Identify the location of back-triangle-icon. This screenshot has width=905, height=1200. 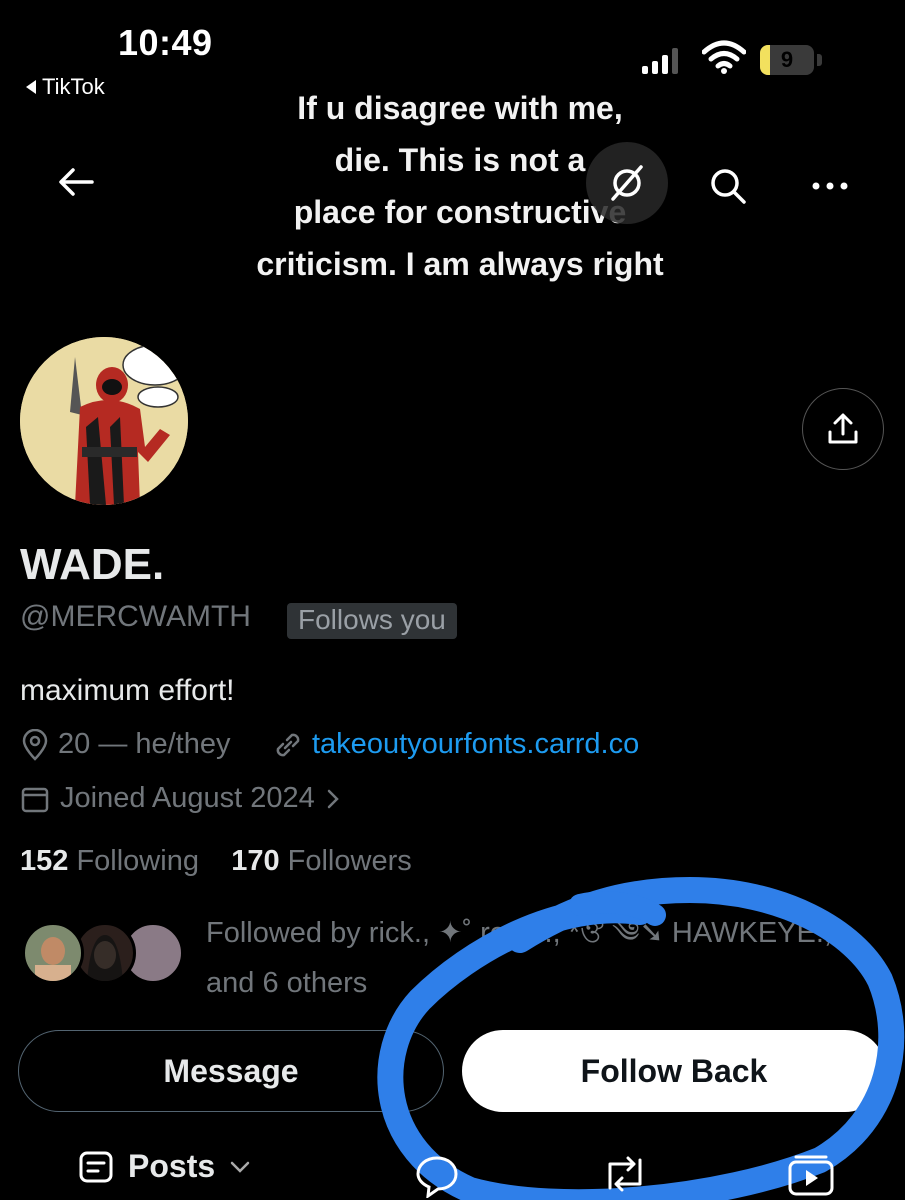
(31, 87).